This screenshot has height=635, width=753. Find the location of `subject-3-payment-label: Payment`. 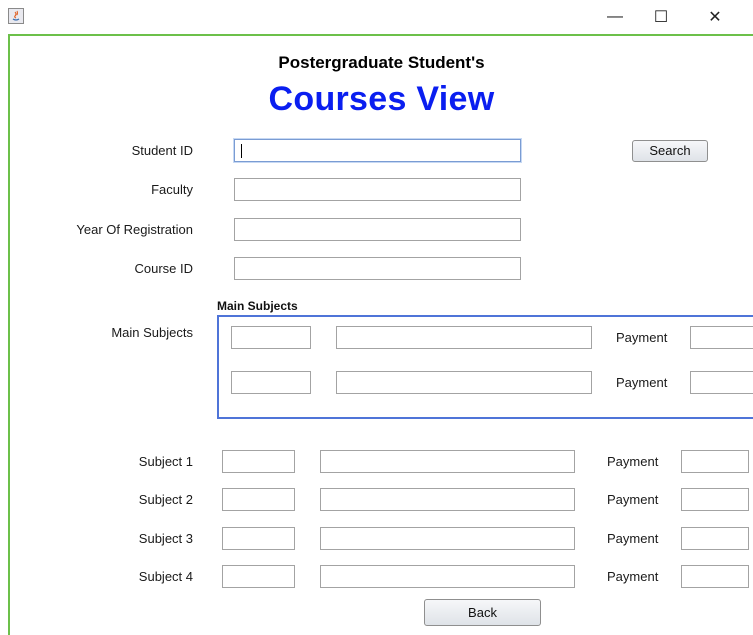

subject-3-payment-label: Payment is located at coordinates (633, 538).